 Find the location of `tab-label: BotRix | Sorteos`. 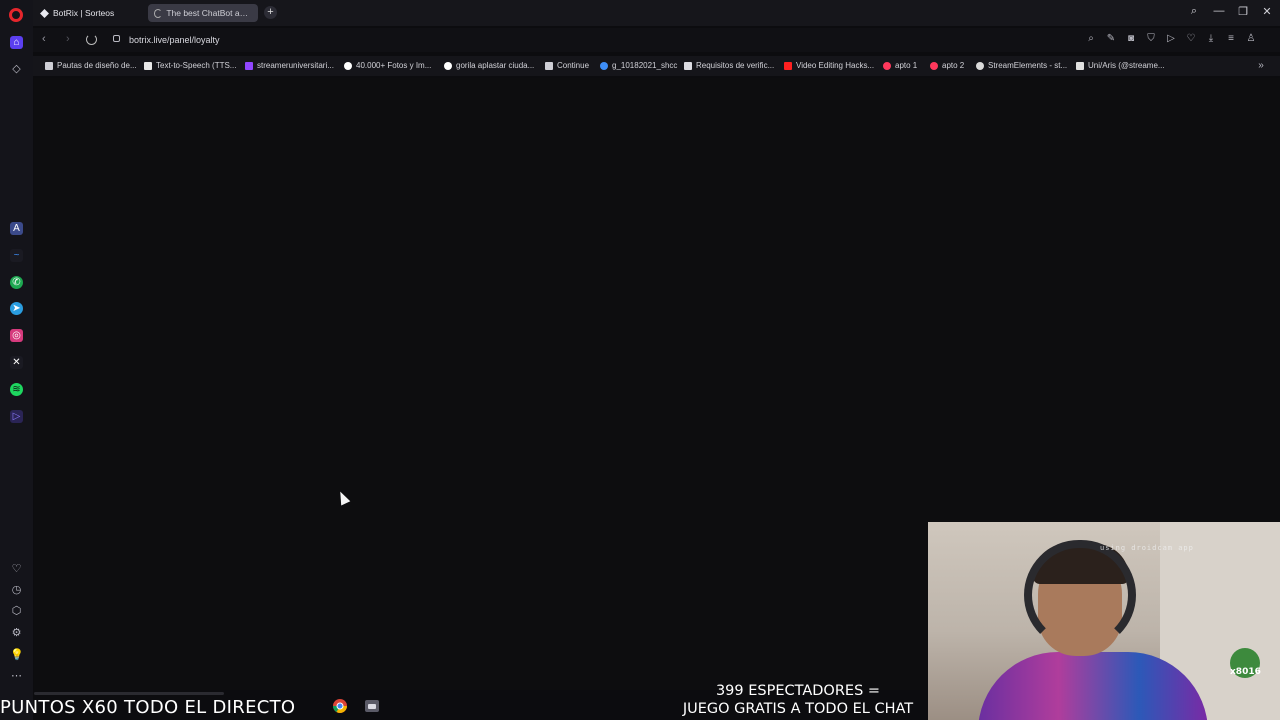

tab-label: BotRix | Sorteos is located at coordinates (84, 13).